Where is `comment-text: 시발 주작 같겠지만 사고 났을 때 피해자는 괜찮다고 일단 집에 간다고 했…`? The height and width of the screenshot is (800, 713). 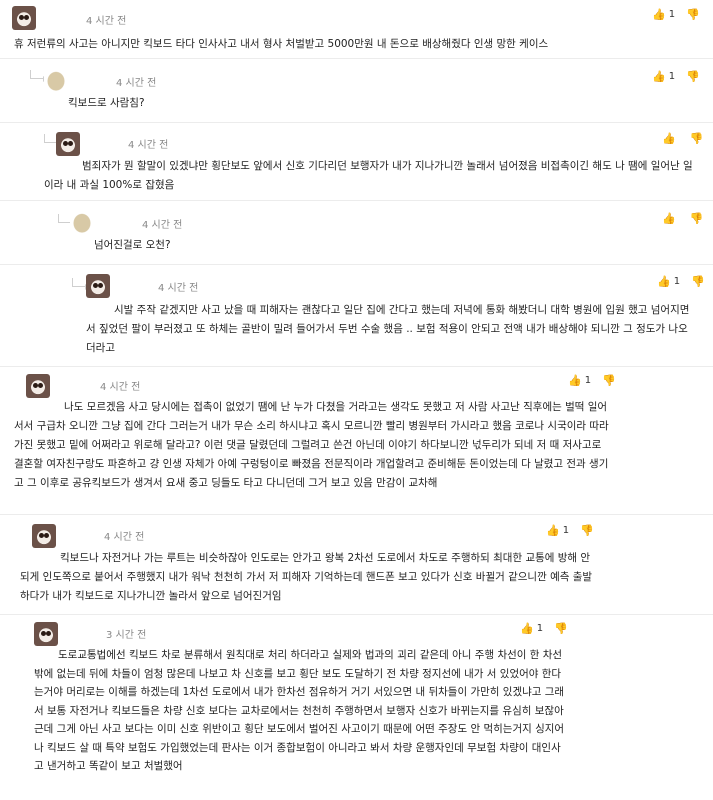
comment-text: 시발 주작 같겠지만 사고 났을 때 피해자는 괜찮다고 일단 집에 간다고 했… is located at coordinates (388, 329).